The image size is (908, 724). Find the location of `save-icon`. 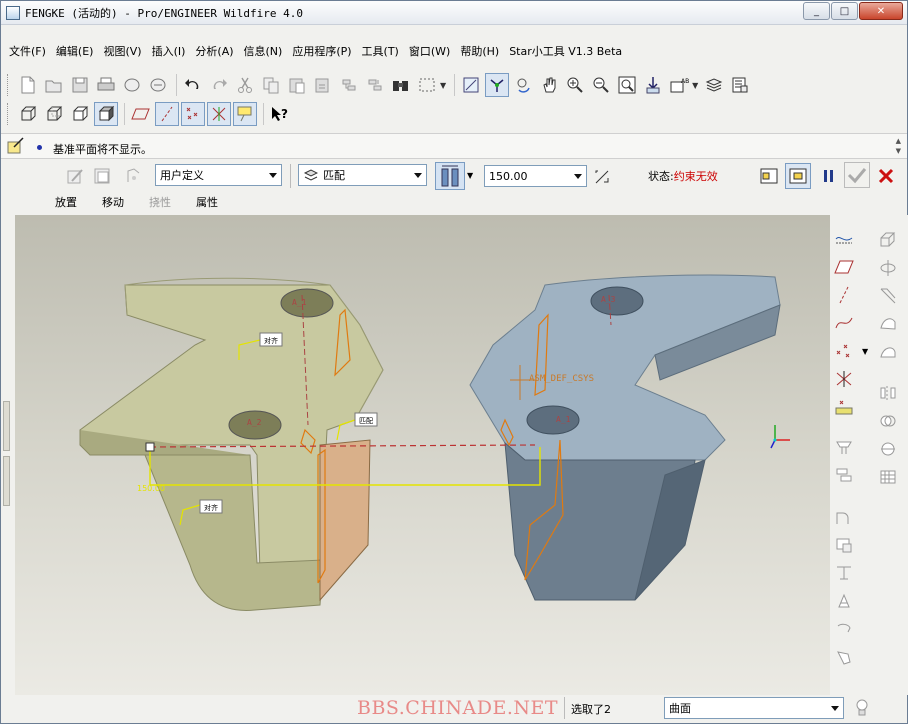

save-icon is located at coordinates (80, 85).